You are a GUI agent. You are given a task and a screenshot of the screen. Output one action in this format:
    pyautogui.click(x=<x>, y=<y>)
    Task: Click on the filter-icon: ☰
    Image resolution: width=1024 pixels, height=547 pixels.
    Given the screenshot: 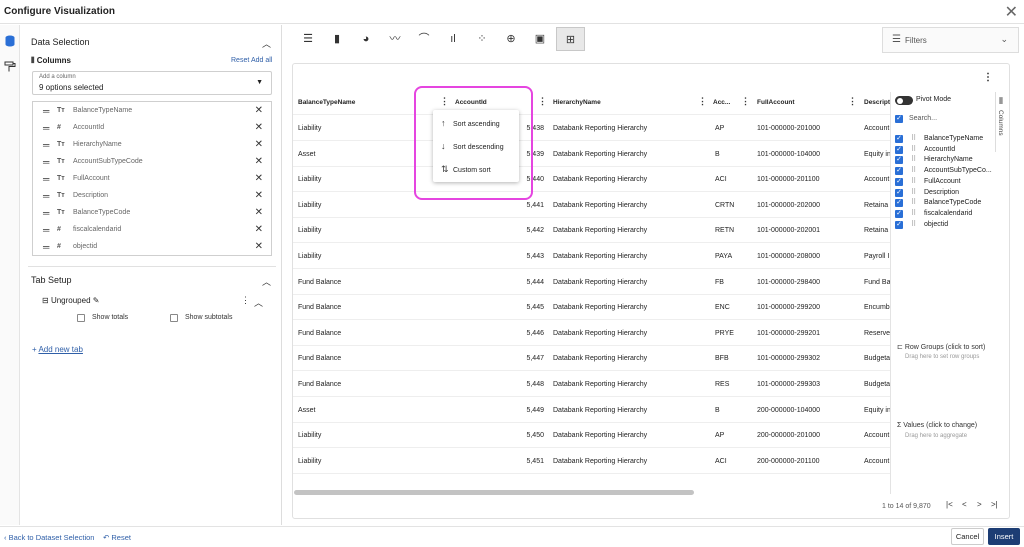 What is the action you would take?
    pyautogui.click(x=896, y=39)
    